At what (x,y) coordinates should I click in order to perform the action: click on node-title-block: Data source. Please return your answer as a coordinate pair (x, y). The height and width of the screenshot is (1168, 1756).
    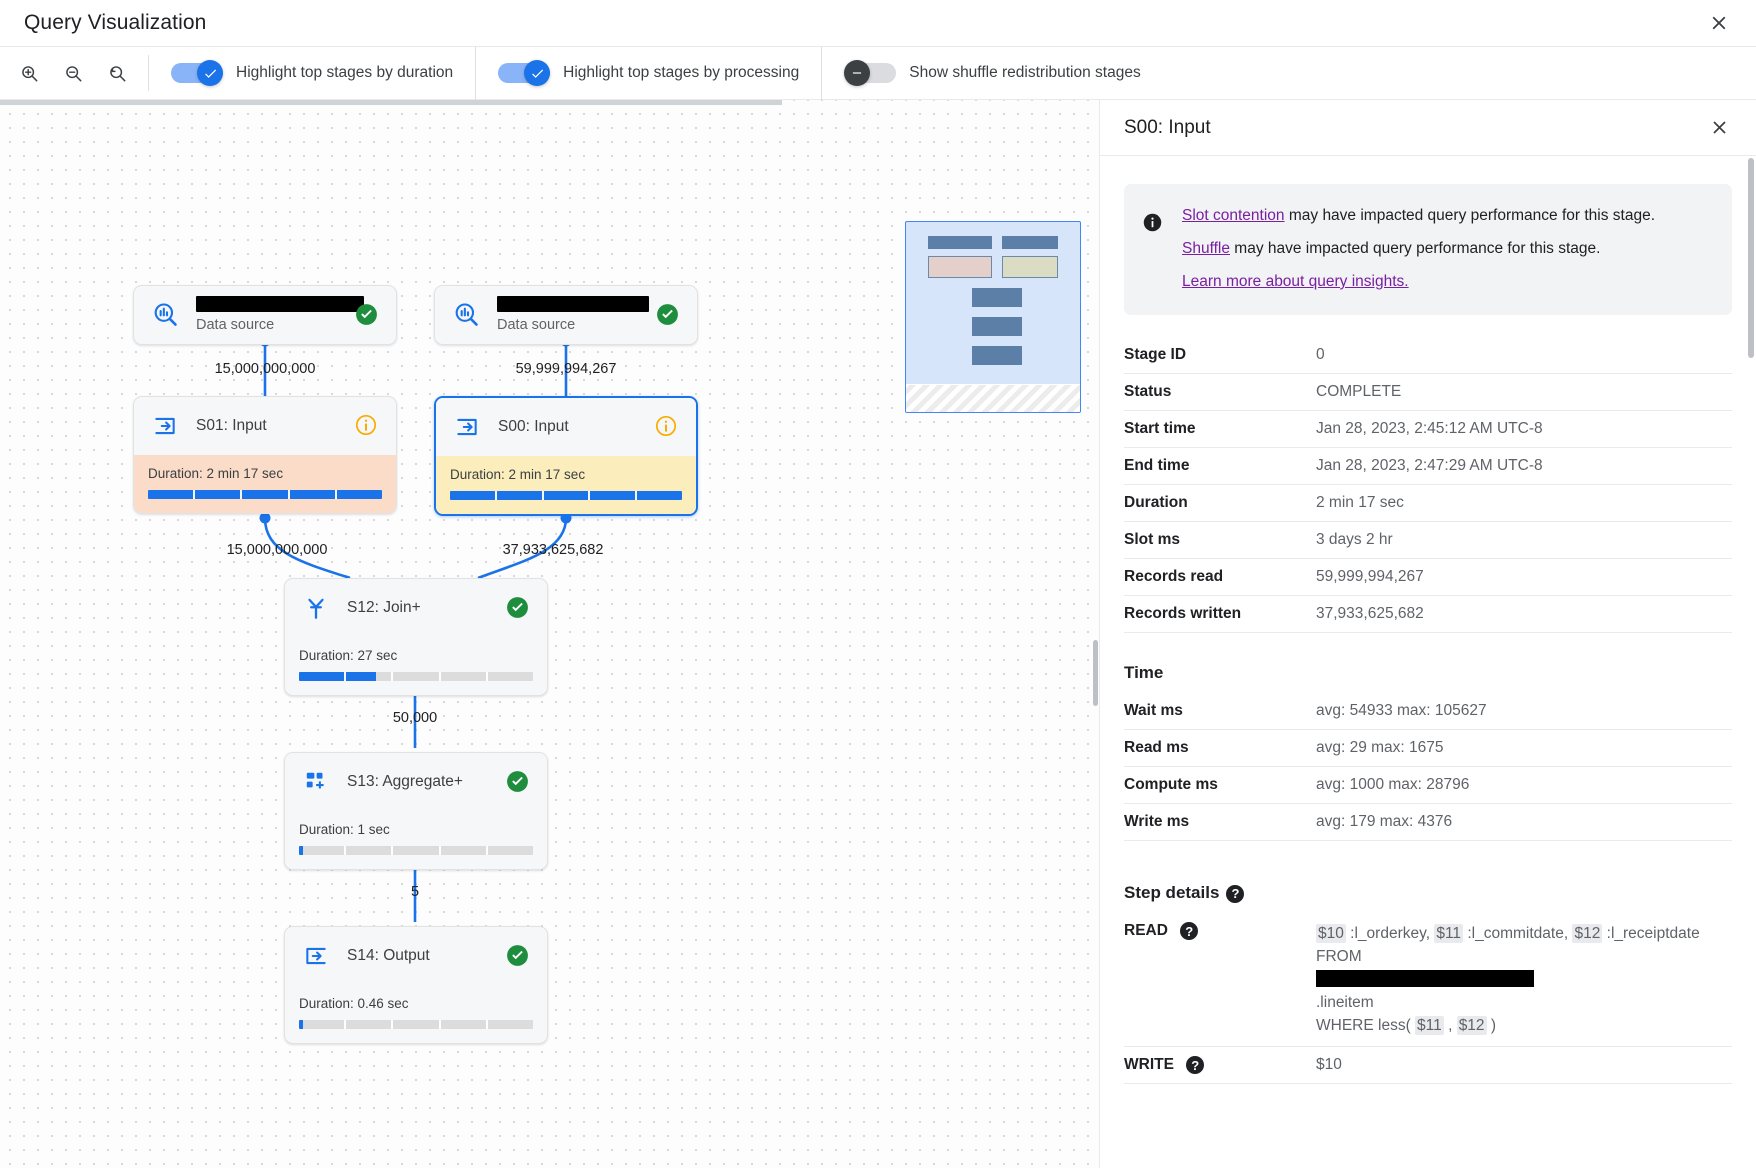
    Looking at the image, I should click on (573, 315).